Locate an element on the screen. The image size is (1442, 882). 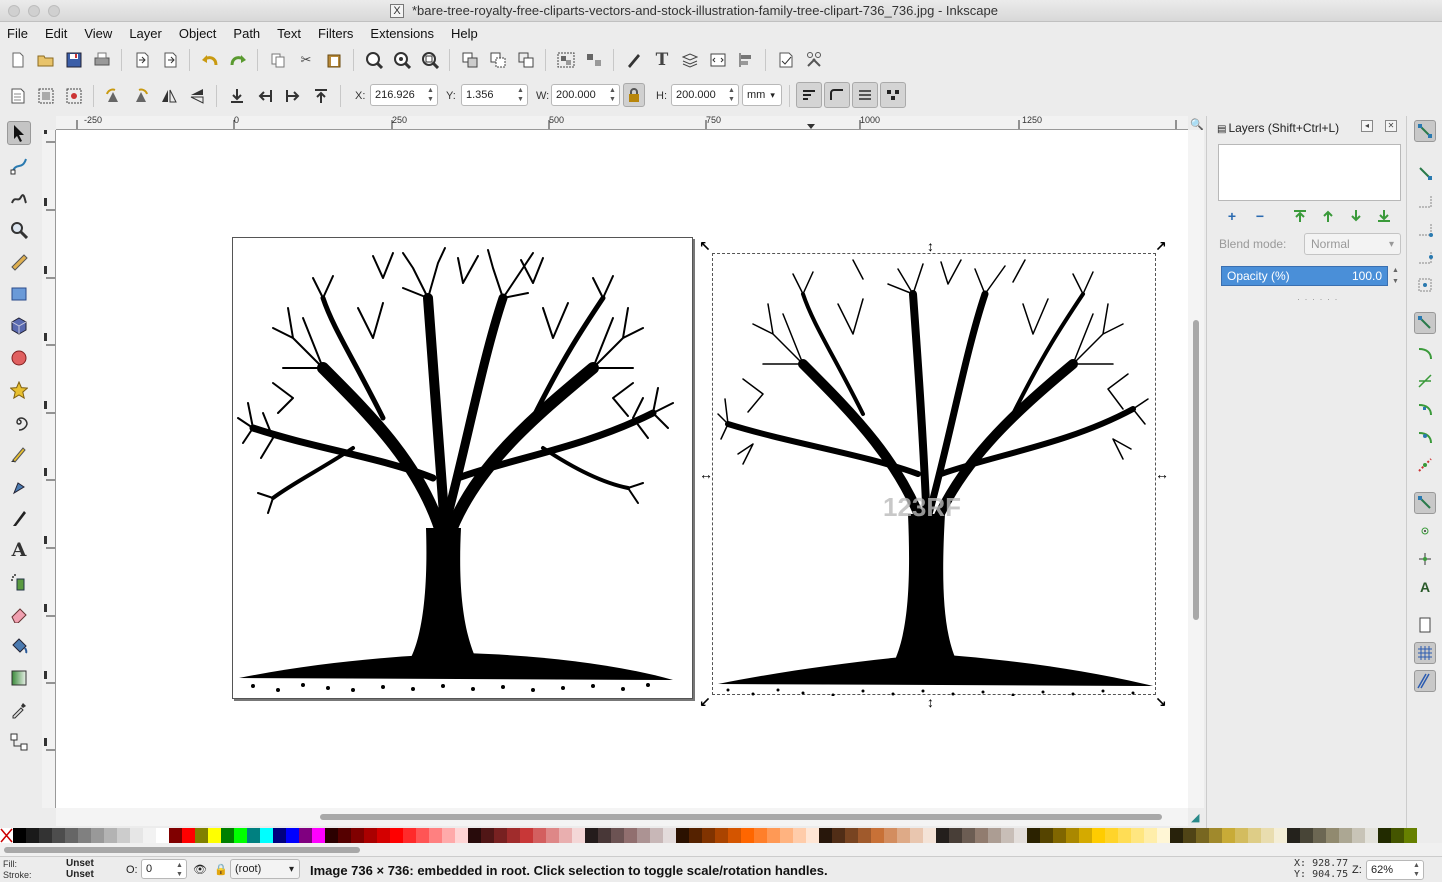
snap-others-icon is located at coordinates (1425, 503).